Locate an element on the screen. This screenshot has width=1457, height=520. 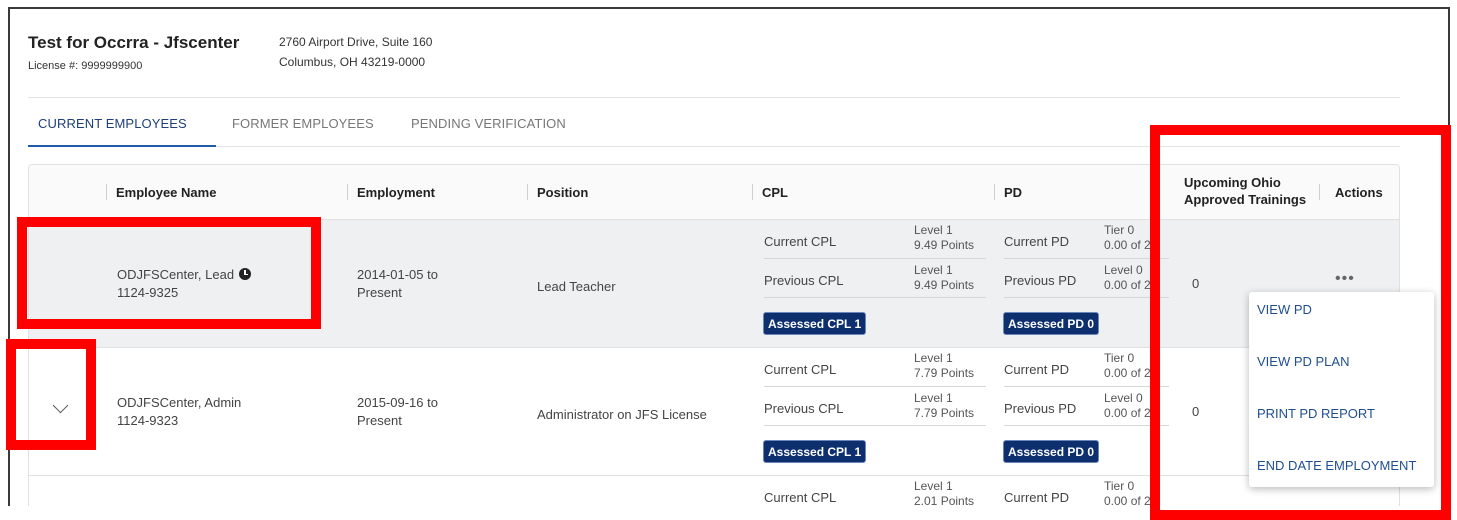
employee-name: ODJFSCenter, Admin is located at coordinates (179, 403).